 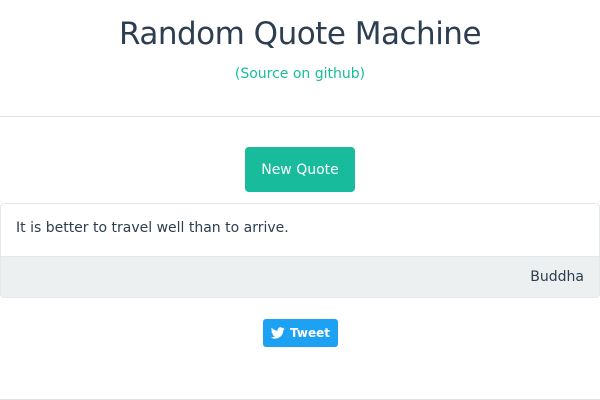 I want to click on new-quote-button: New Quote, so click(x=300, y=169).